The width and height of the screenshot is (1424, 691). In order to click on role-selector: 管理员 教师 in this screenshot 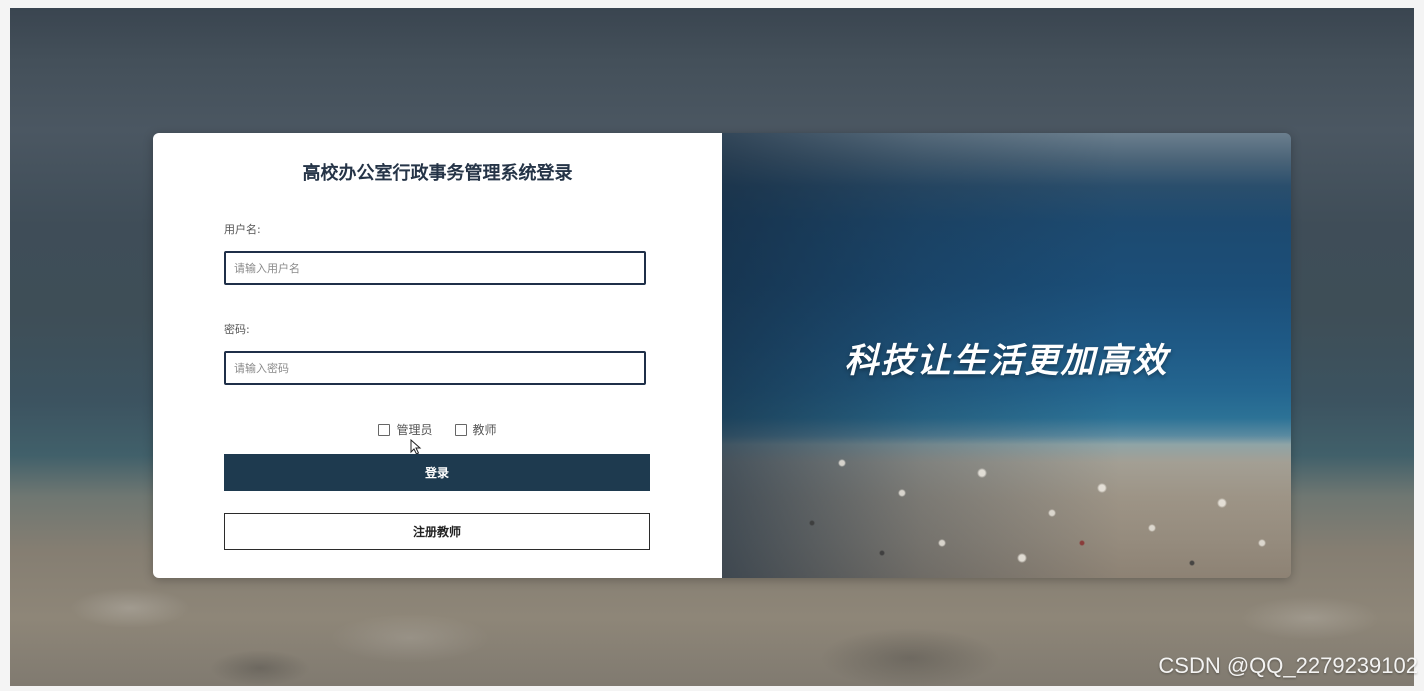, I will do `click(437, 429)`.